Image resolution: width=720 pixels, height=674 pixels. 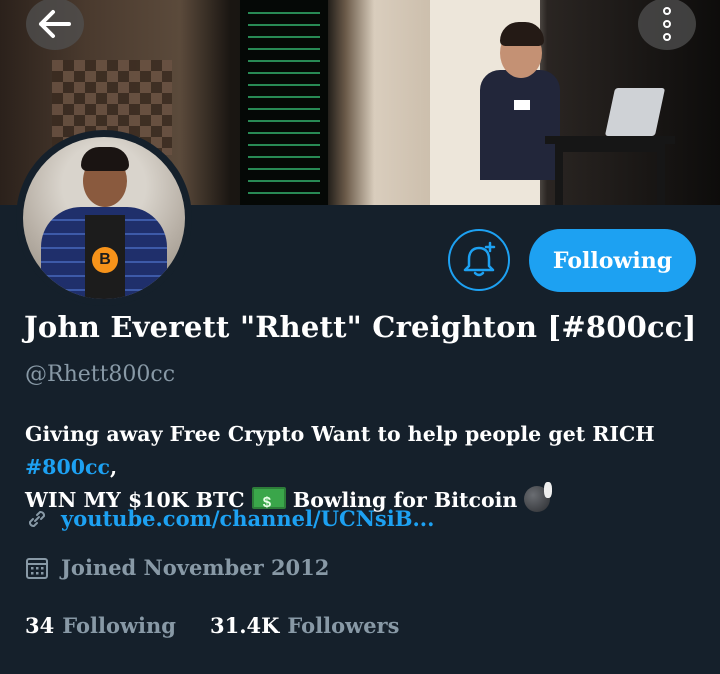 I want to click on banner-person-body, so click(x=520, y=125).